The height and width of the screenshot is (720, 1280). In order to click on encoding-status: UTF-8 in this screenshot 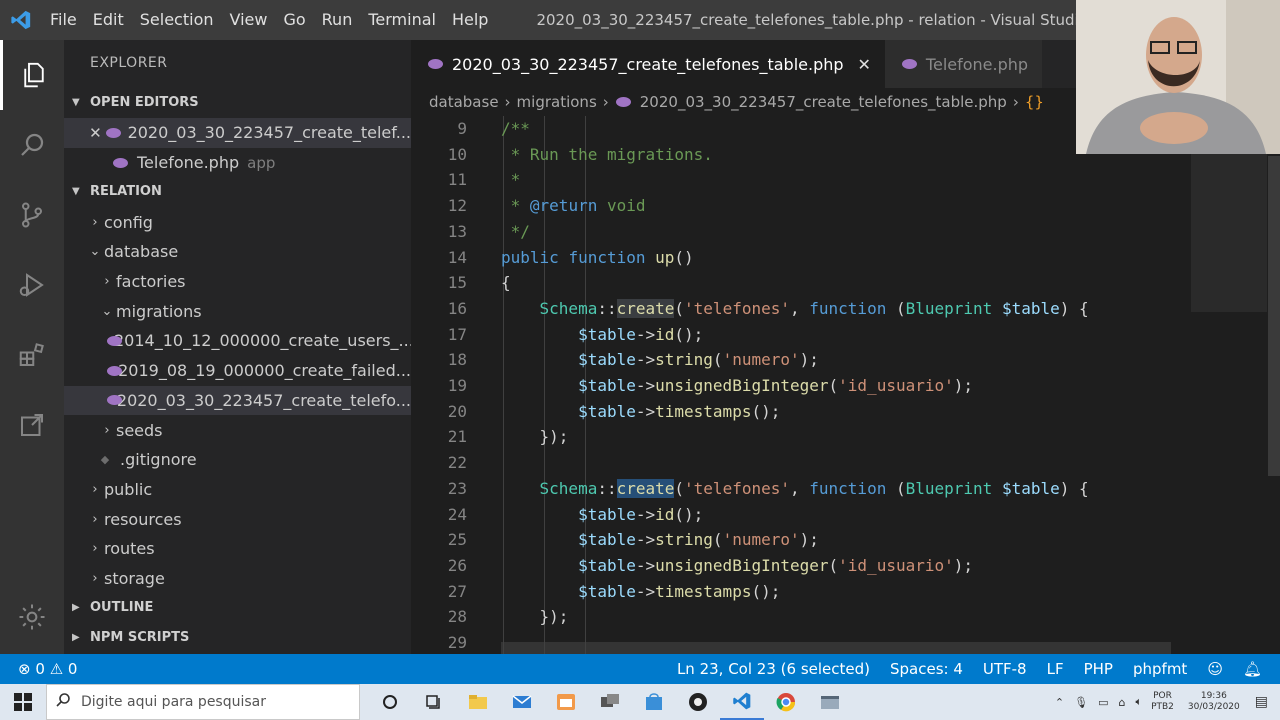, I will do `click(1005, 669)`.